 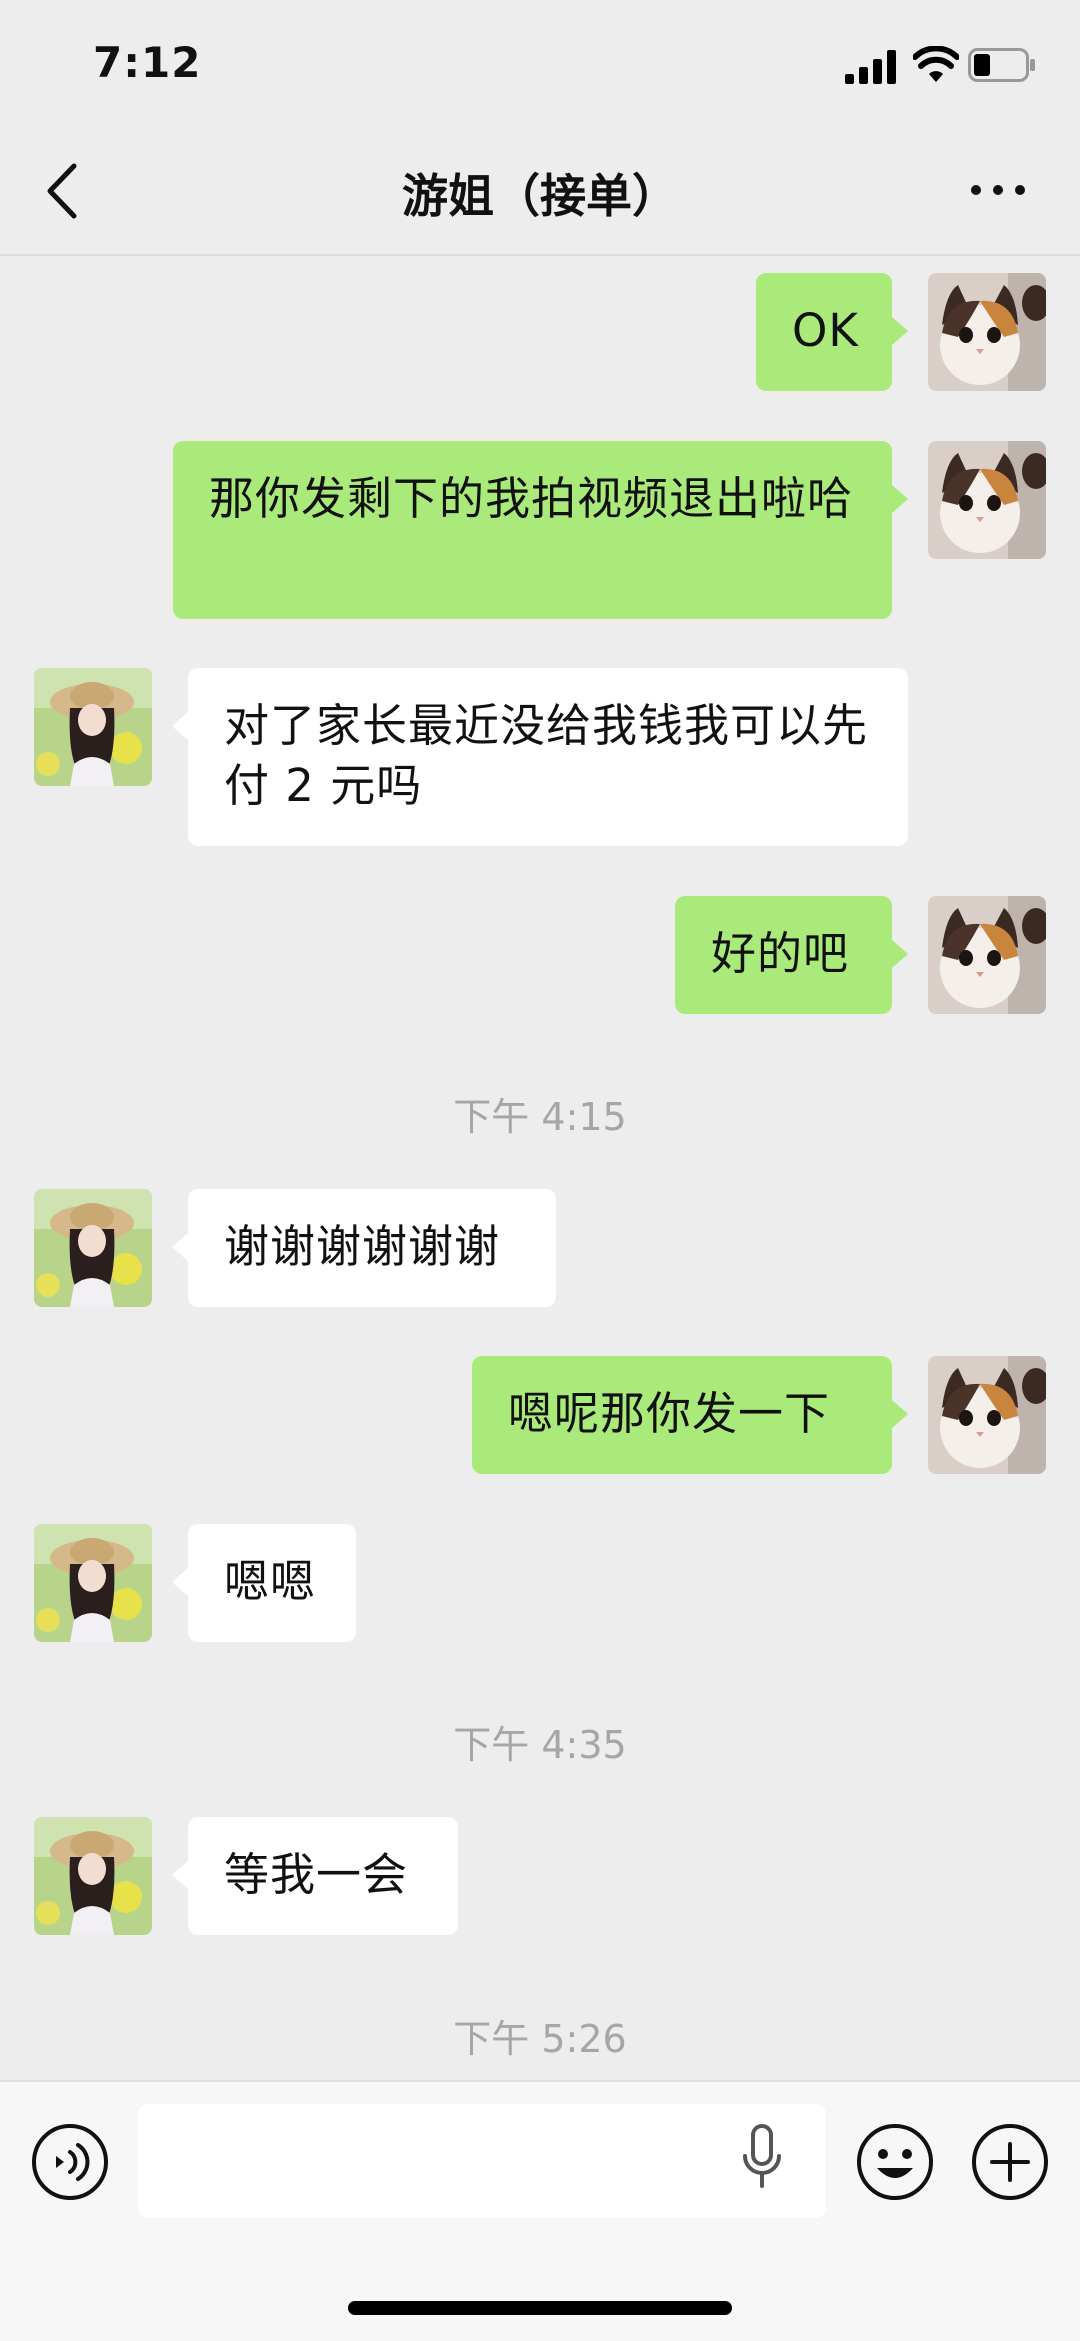 What do you see at coordinates (546, 755) in the screenshot?
I see `message-text: 对了家长最近没给我钱我可以先付 2 元吗` at bounding box center [546, 755].